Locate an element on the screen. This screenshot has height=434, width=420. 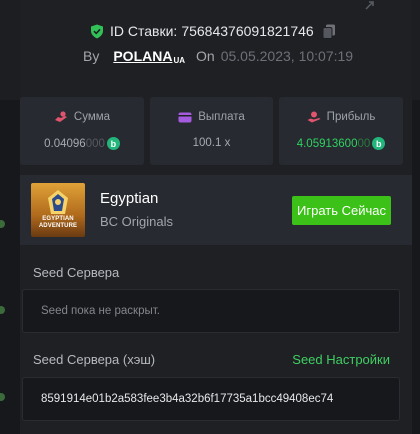
game-thumbnail: EGYPTIAN ADVENTURE is located at coordinates (58, 210).